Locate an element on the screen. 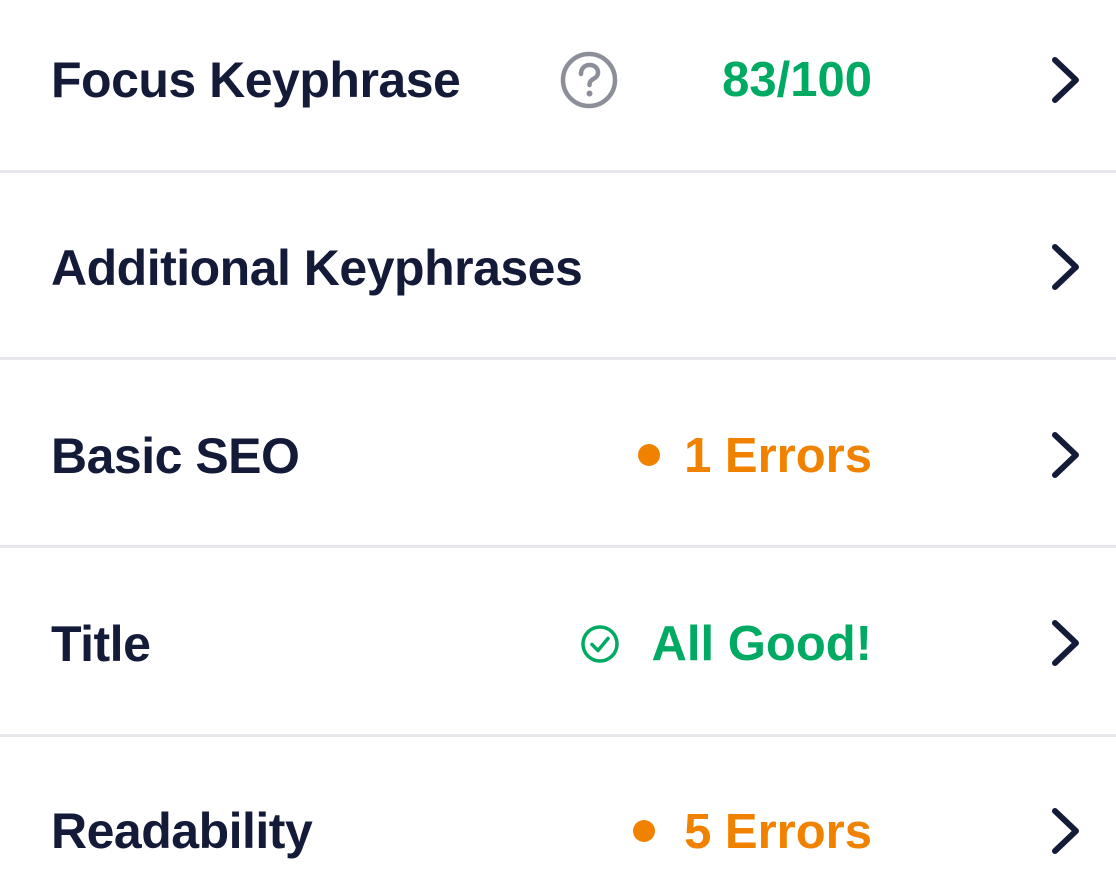 This screenshot has width=1116, height=888. readability-label: Readability is located at coordinates (182, 831).